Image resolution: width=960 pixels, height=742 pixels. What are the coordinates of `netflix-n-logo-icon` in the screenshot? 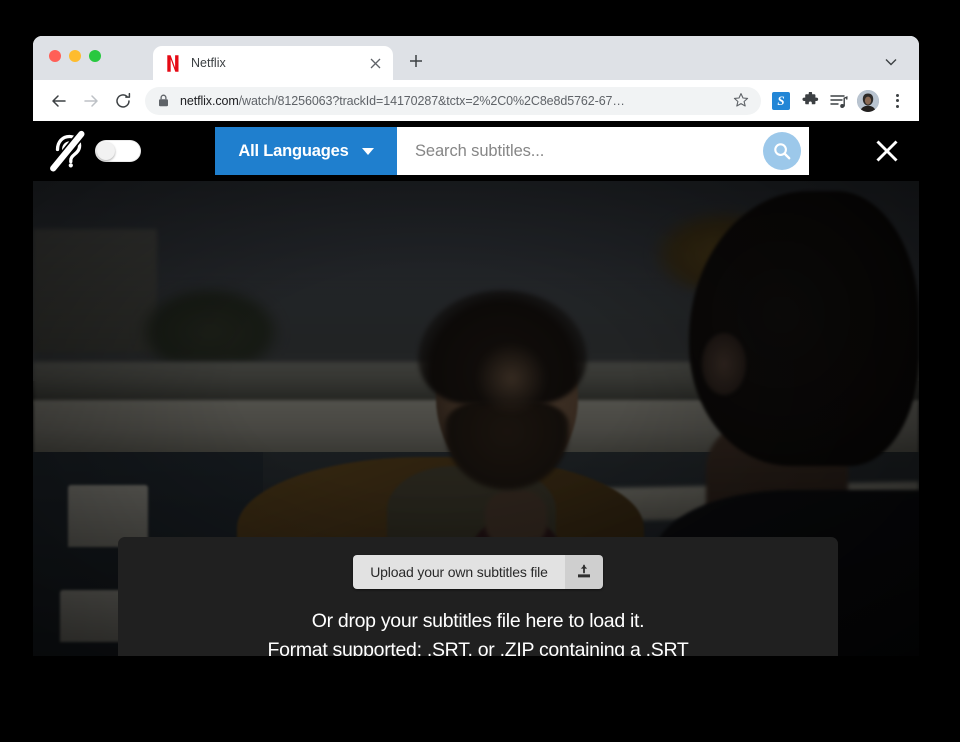 It's located at (172, 63).